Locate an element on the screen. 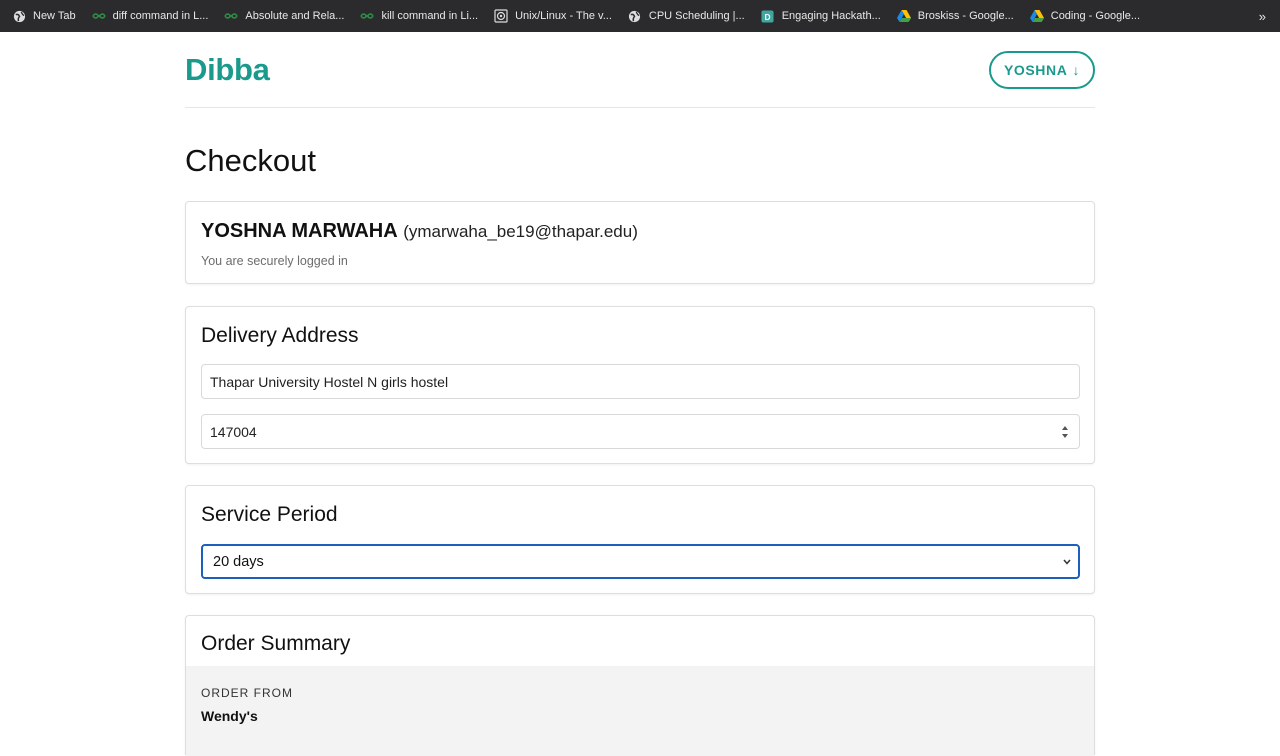 The width and height of the screenshot is (1280, 756). address-input-value: Thapar University Hostel N girls hostel is located at coordinates (329, 381).